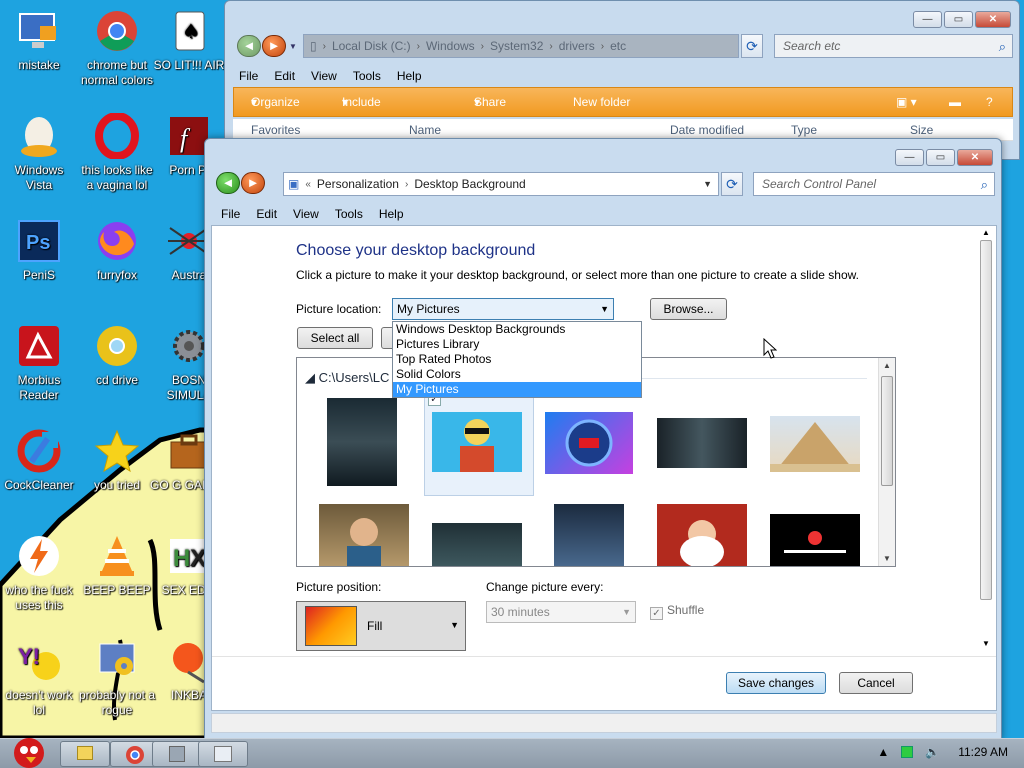  I want to click on breadcrumb-item: System32, so click(516, 46).